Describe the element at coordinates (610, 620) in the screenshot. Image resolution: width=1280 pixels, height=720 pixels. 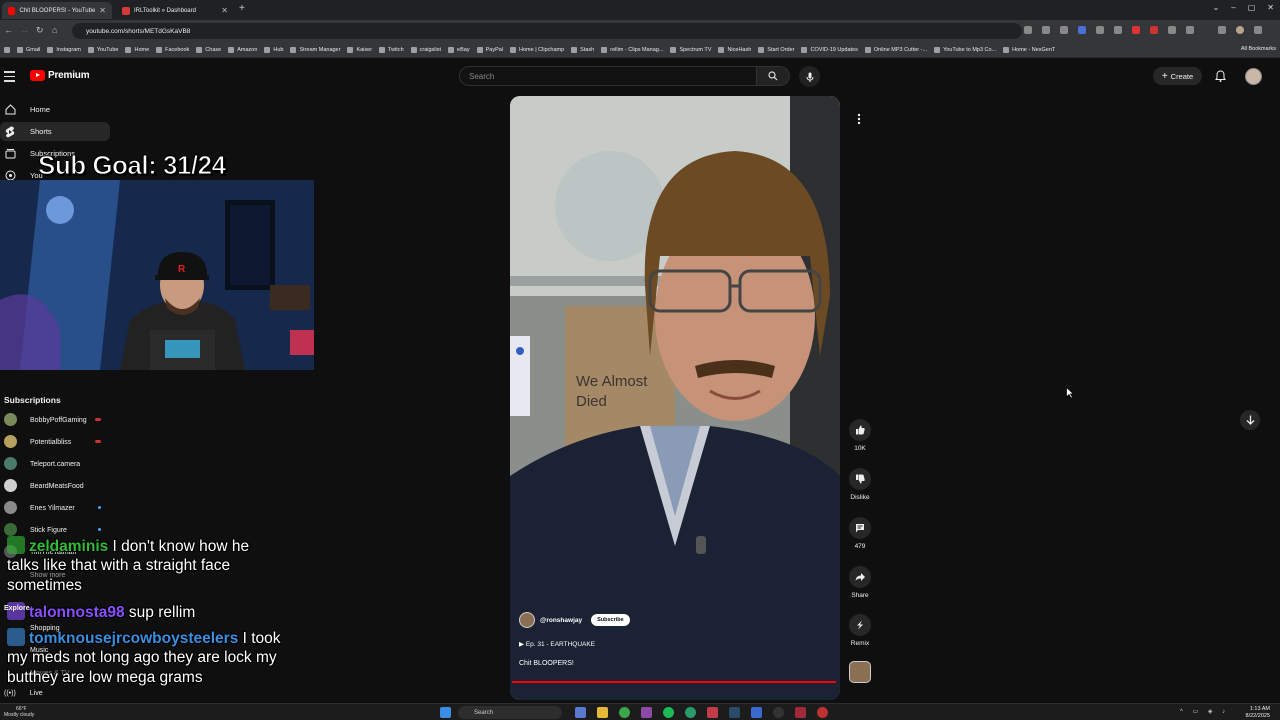
I see `subscribe-button: Subscribe` at that location.